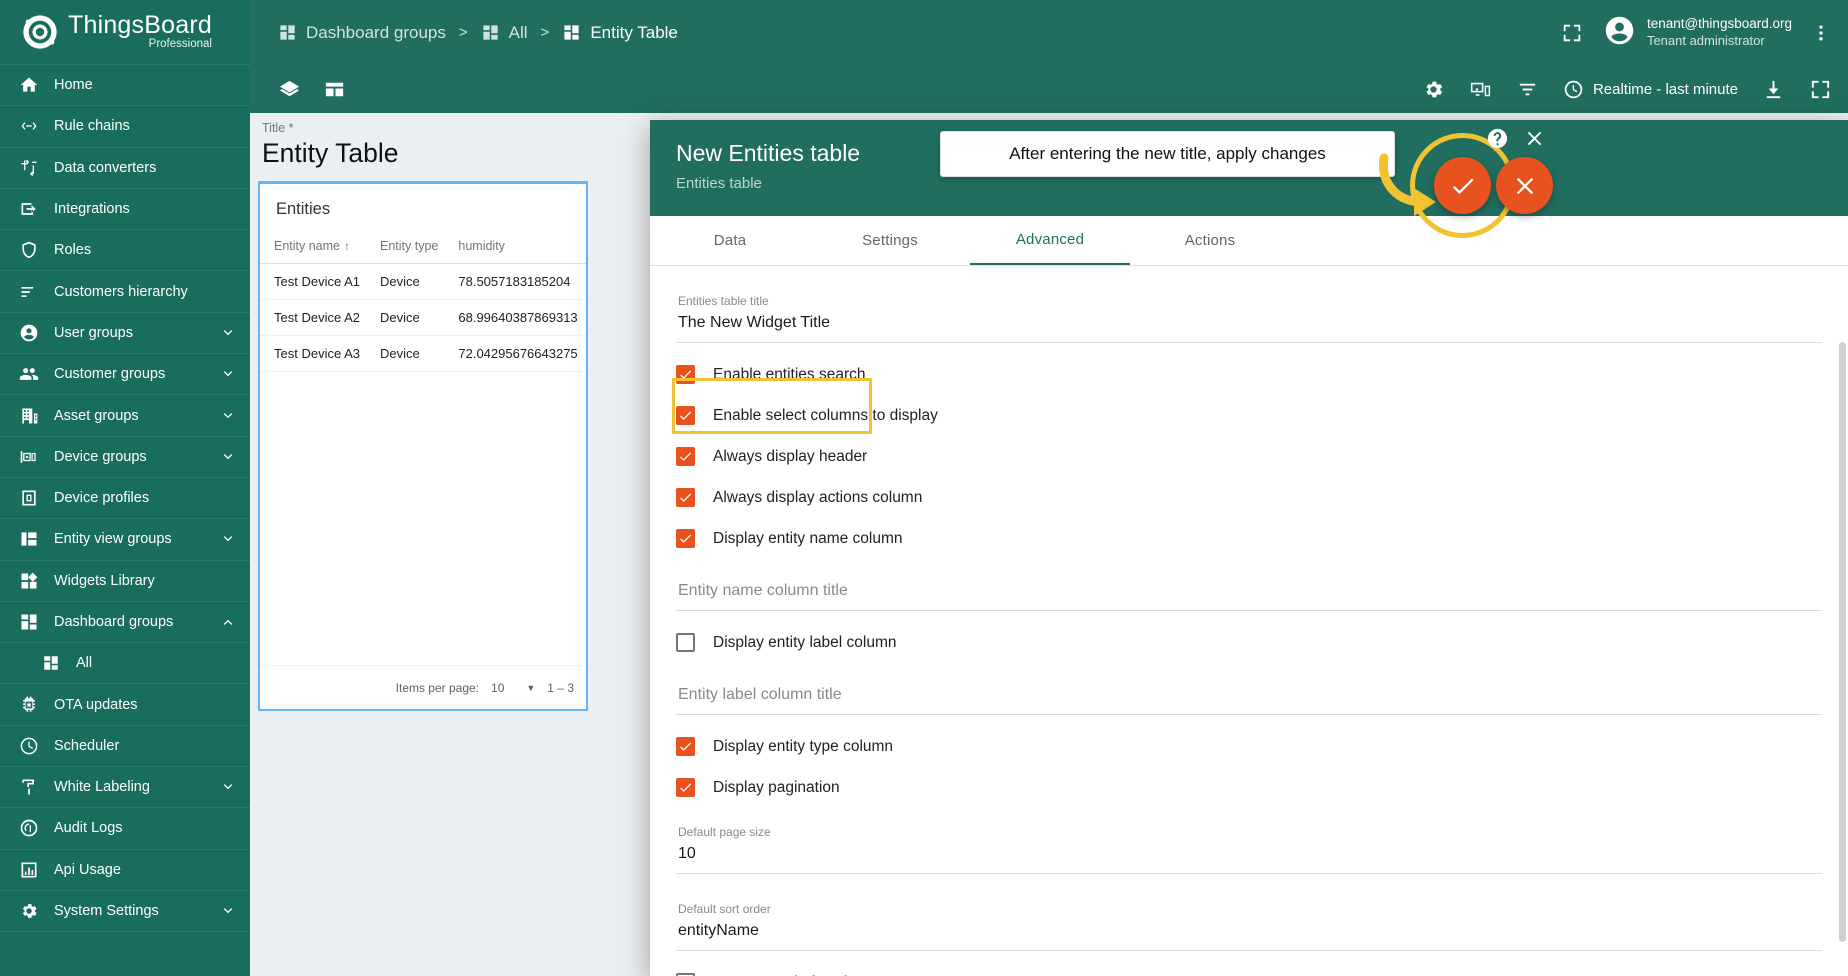 The image size is (1848, 976). Describe the element at coordinates (1249, 642) in the screenshot. I see `checkbox-row: Display entity label column` at that location.